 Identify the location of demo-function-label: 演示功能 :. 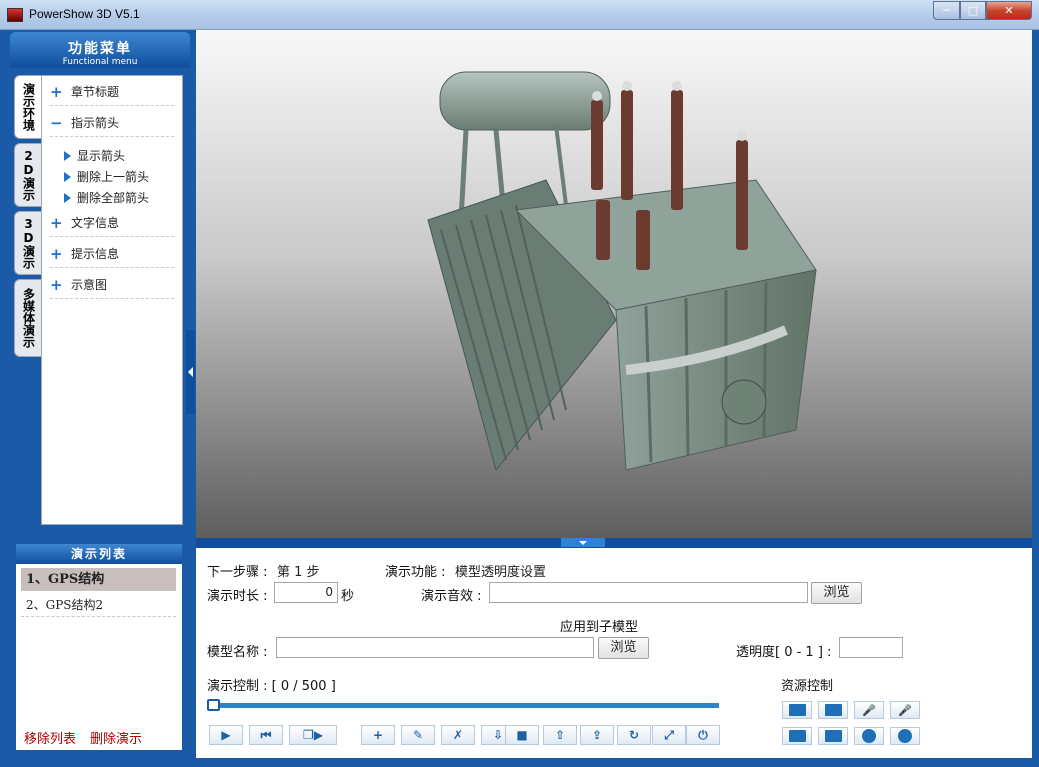
(415, 572).